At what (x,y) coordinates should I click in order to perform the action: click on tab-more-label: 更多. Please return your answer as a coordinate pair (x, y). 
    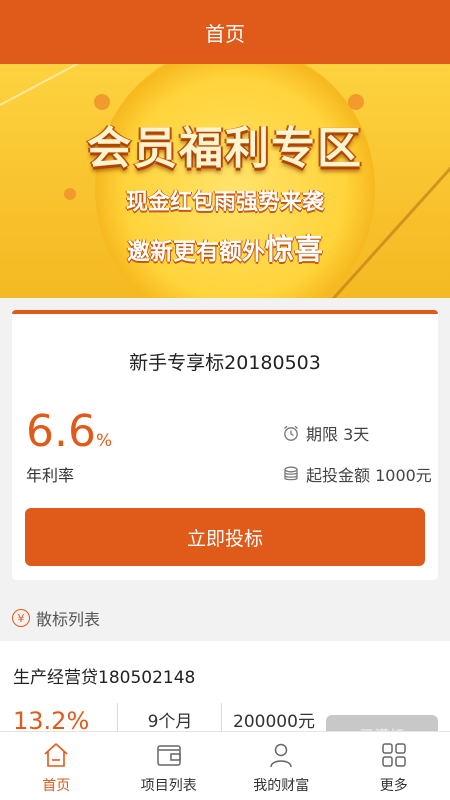
    Looking at the image, I should click on (393, 786).